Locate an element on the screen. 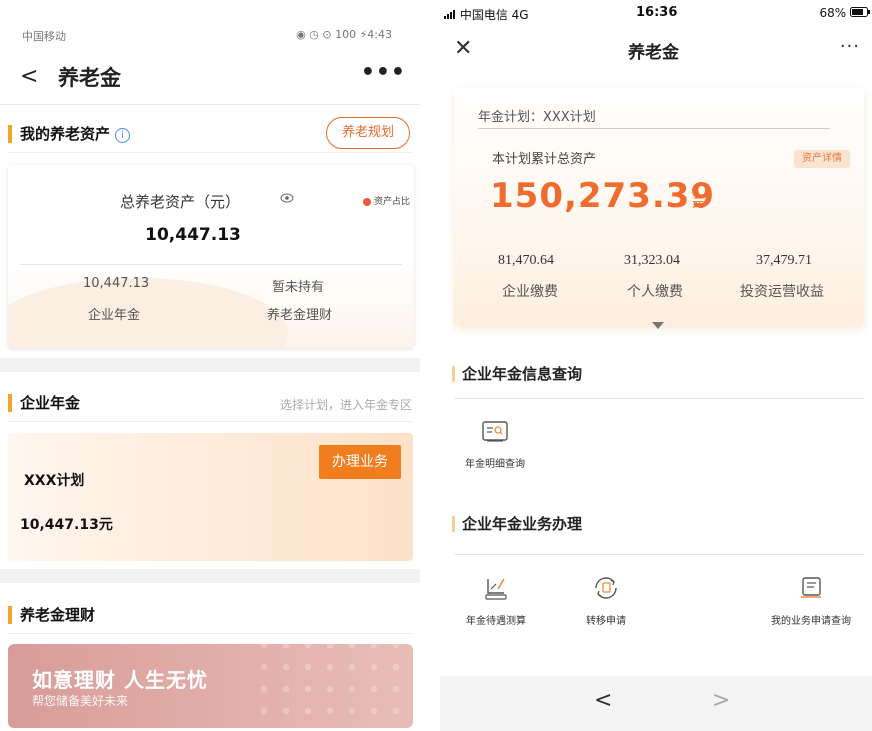 This screenshot has width=872, height=731. nav-divider is located at coordinates (210, 104).